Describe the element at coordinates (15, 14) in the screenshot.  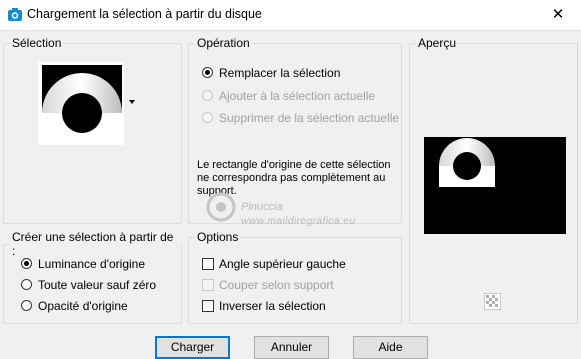
I see `app-icon` at that location.